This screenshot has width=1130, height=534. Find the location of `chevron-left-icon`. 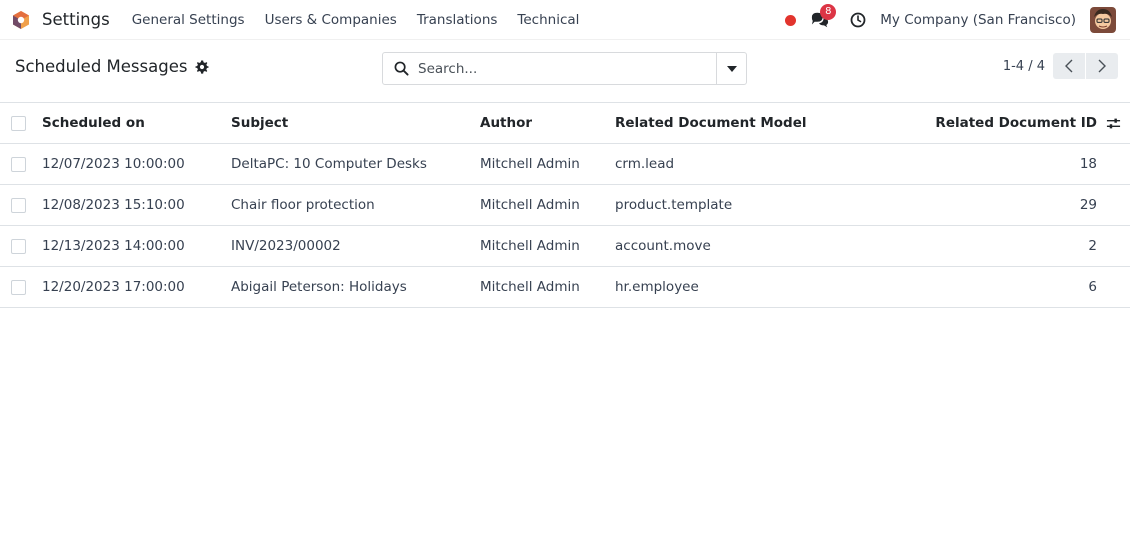

chevron-left-icon is located at coordinates (1069, 66).